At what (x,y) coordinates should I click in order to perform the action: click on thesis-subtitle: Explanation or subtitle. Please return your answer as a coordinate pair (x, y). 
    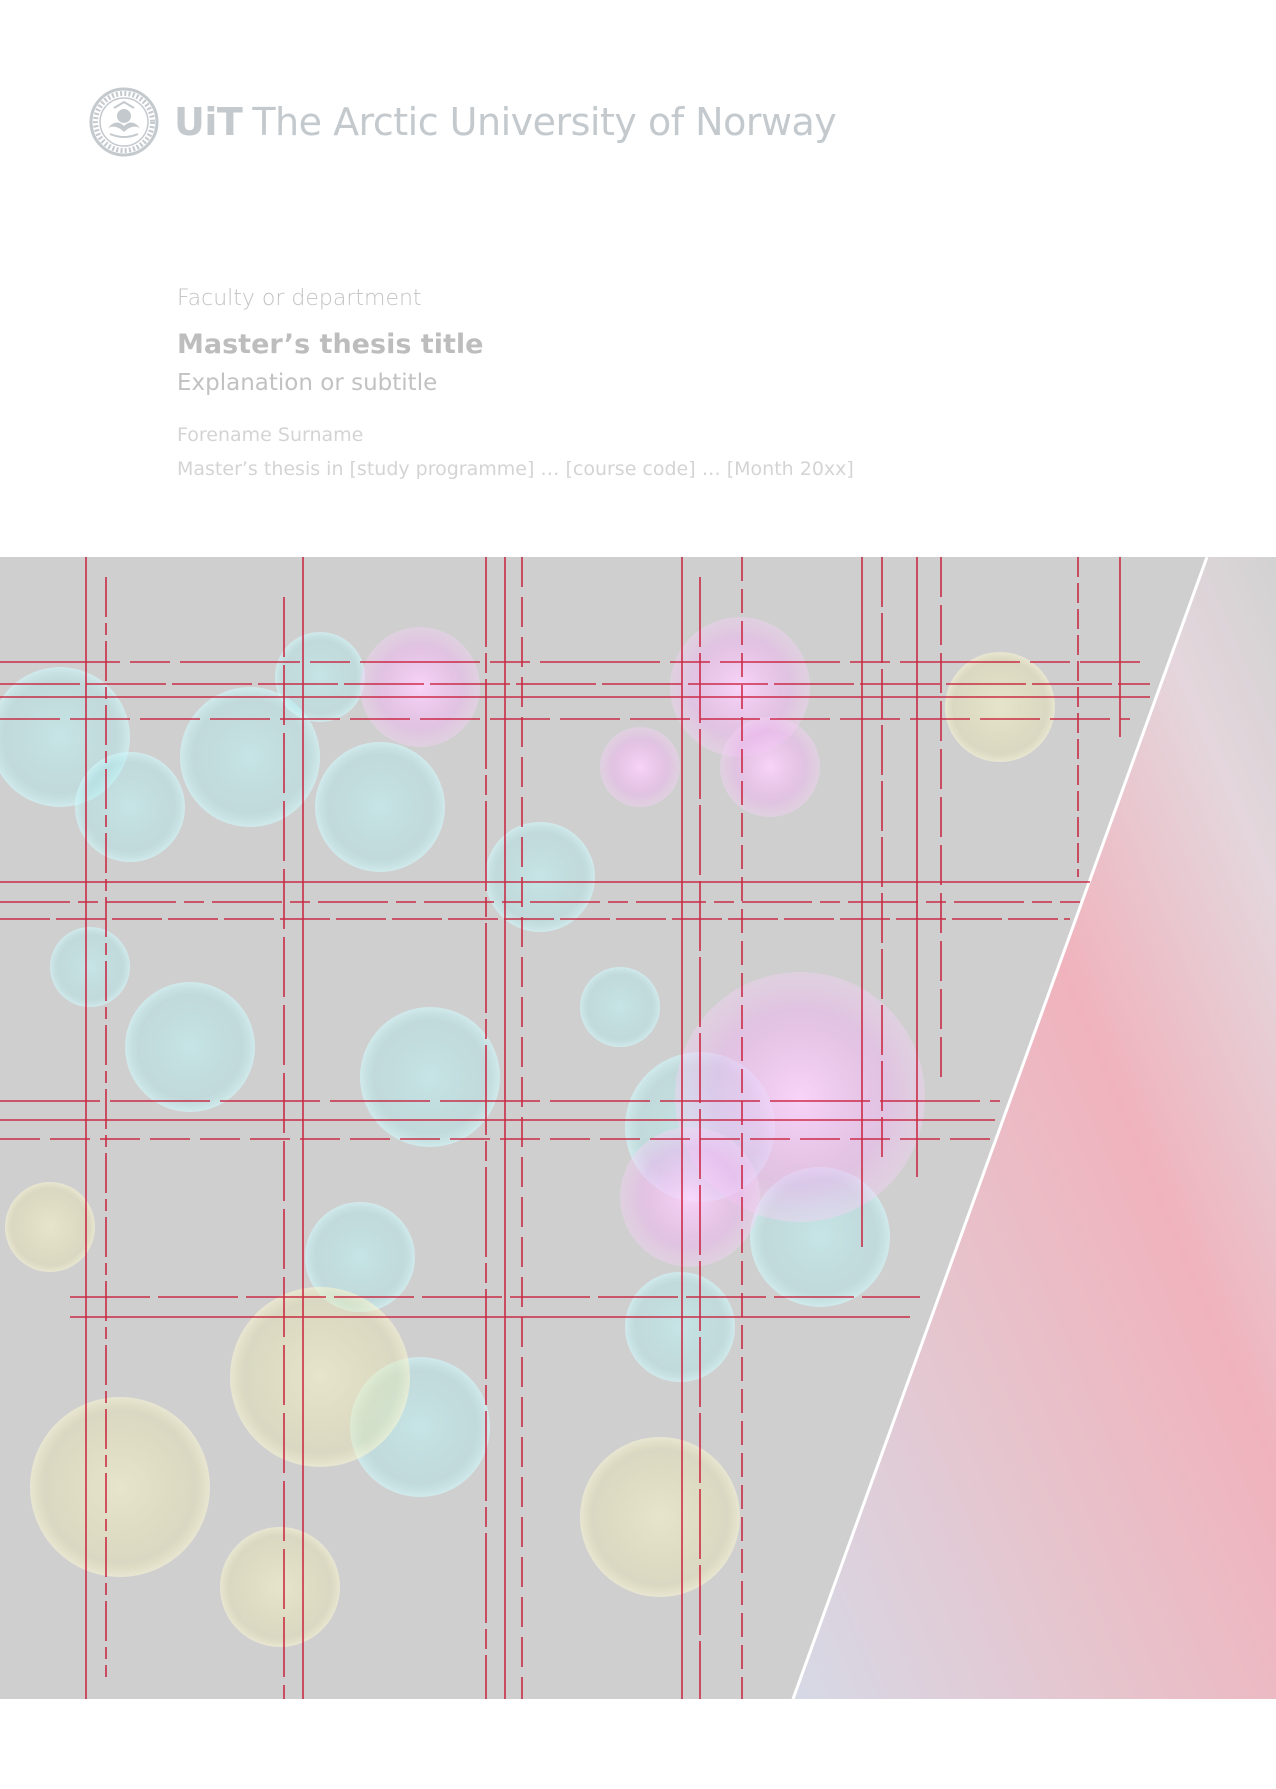
    Looking at the image, I should click on (307, 383).